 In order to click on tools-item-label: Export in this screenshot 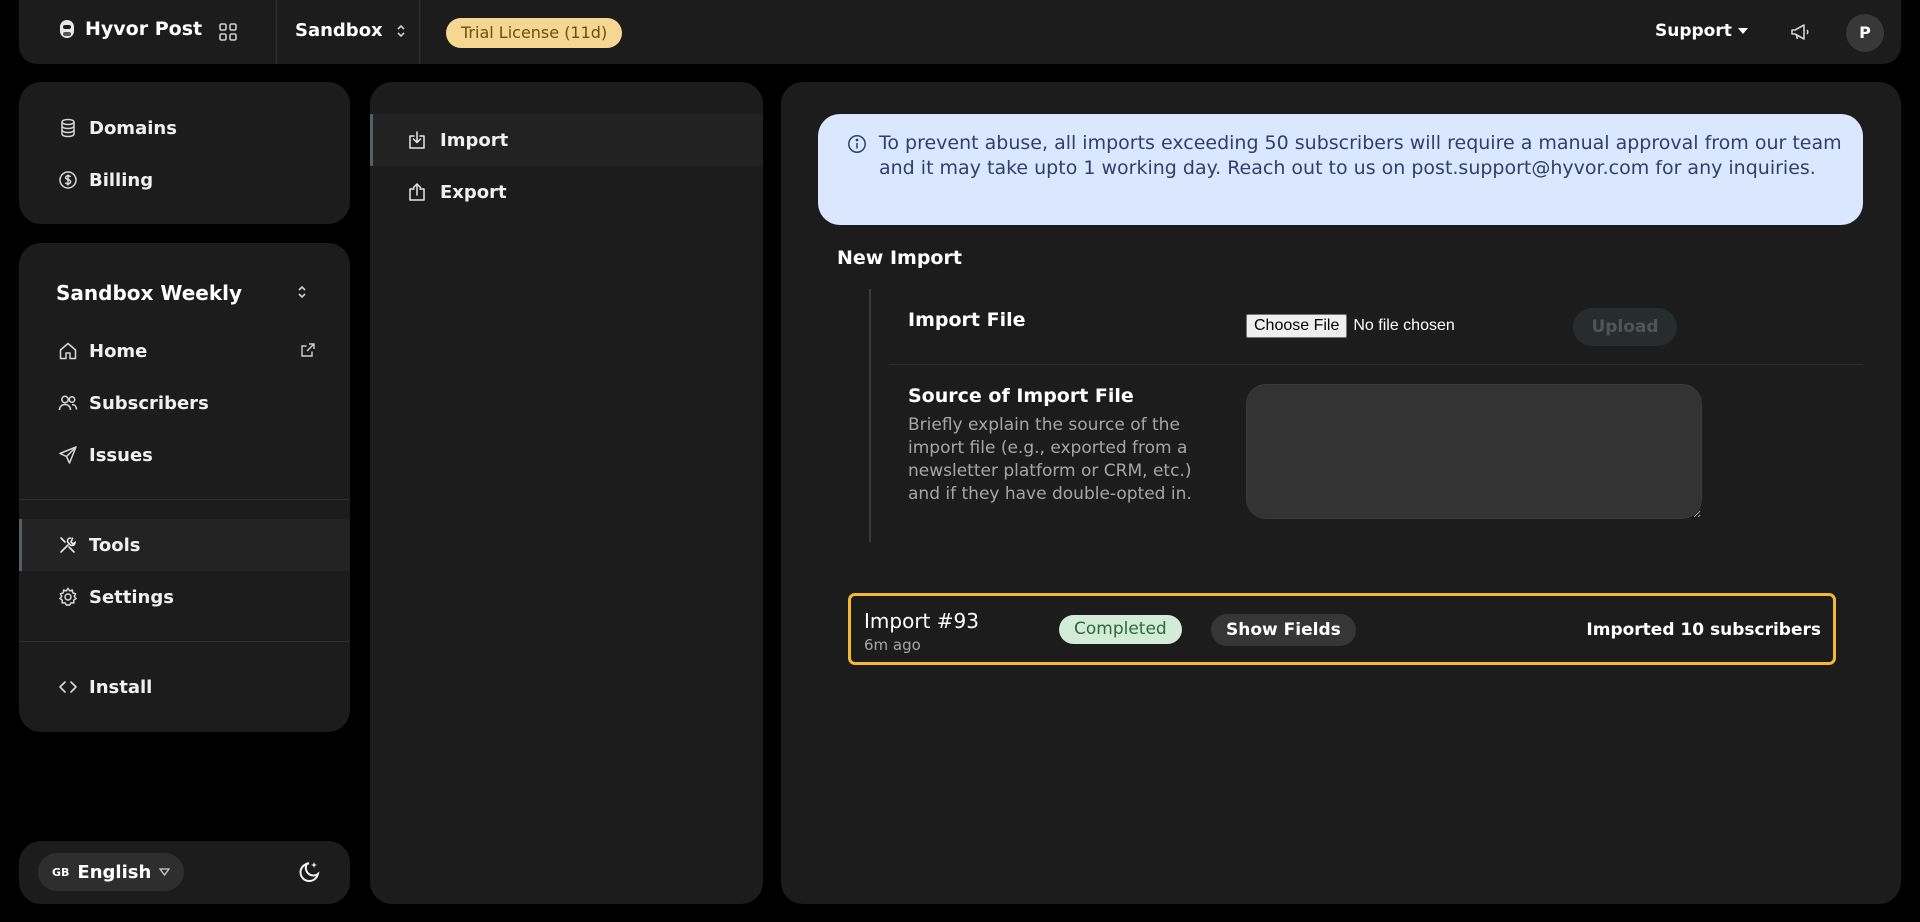, I will do `click(473, 192)`.